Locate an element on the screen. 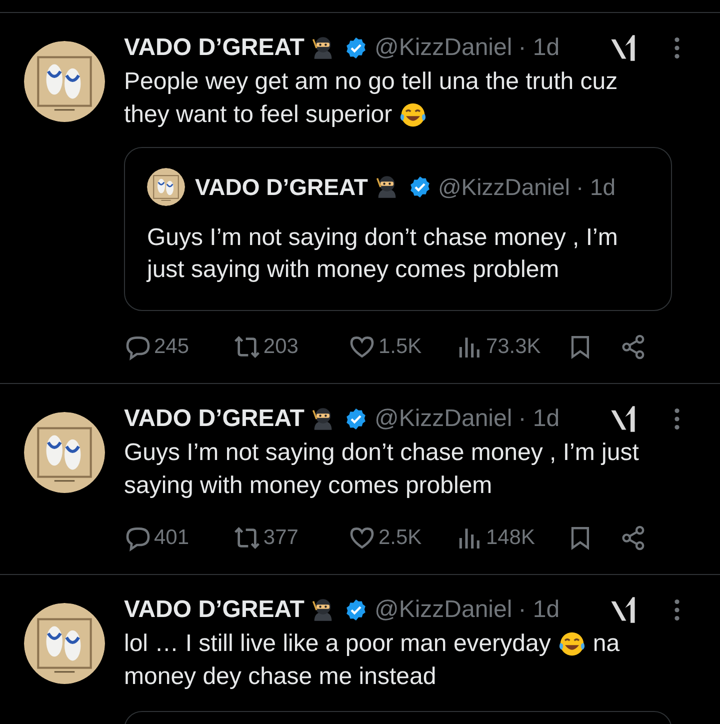 The height and width of the screenshot is (724, 720). post-text: People wey get am no go tell una the truth cuz is located at coordinates (371, 82).